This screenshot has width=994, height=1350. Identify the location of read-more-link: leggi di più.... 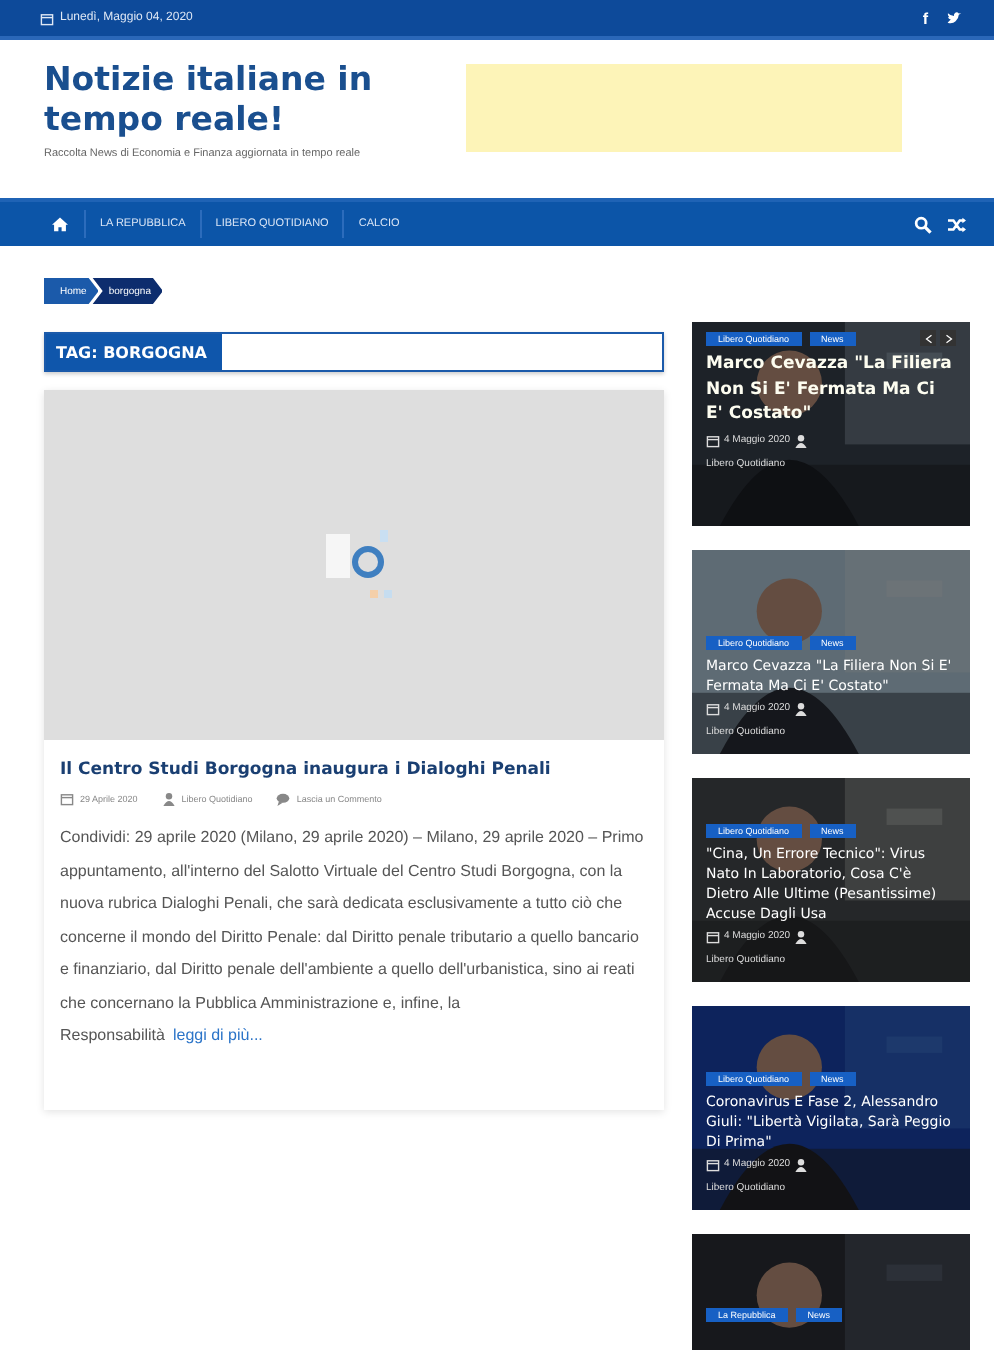
(217, 1035).